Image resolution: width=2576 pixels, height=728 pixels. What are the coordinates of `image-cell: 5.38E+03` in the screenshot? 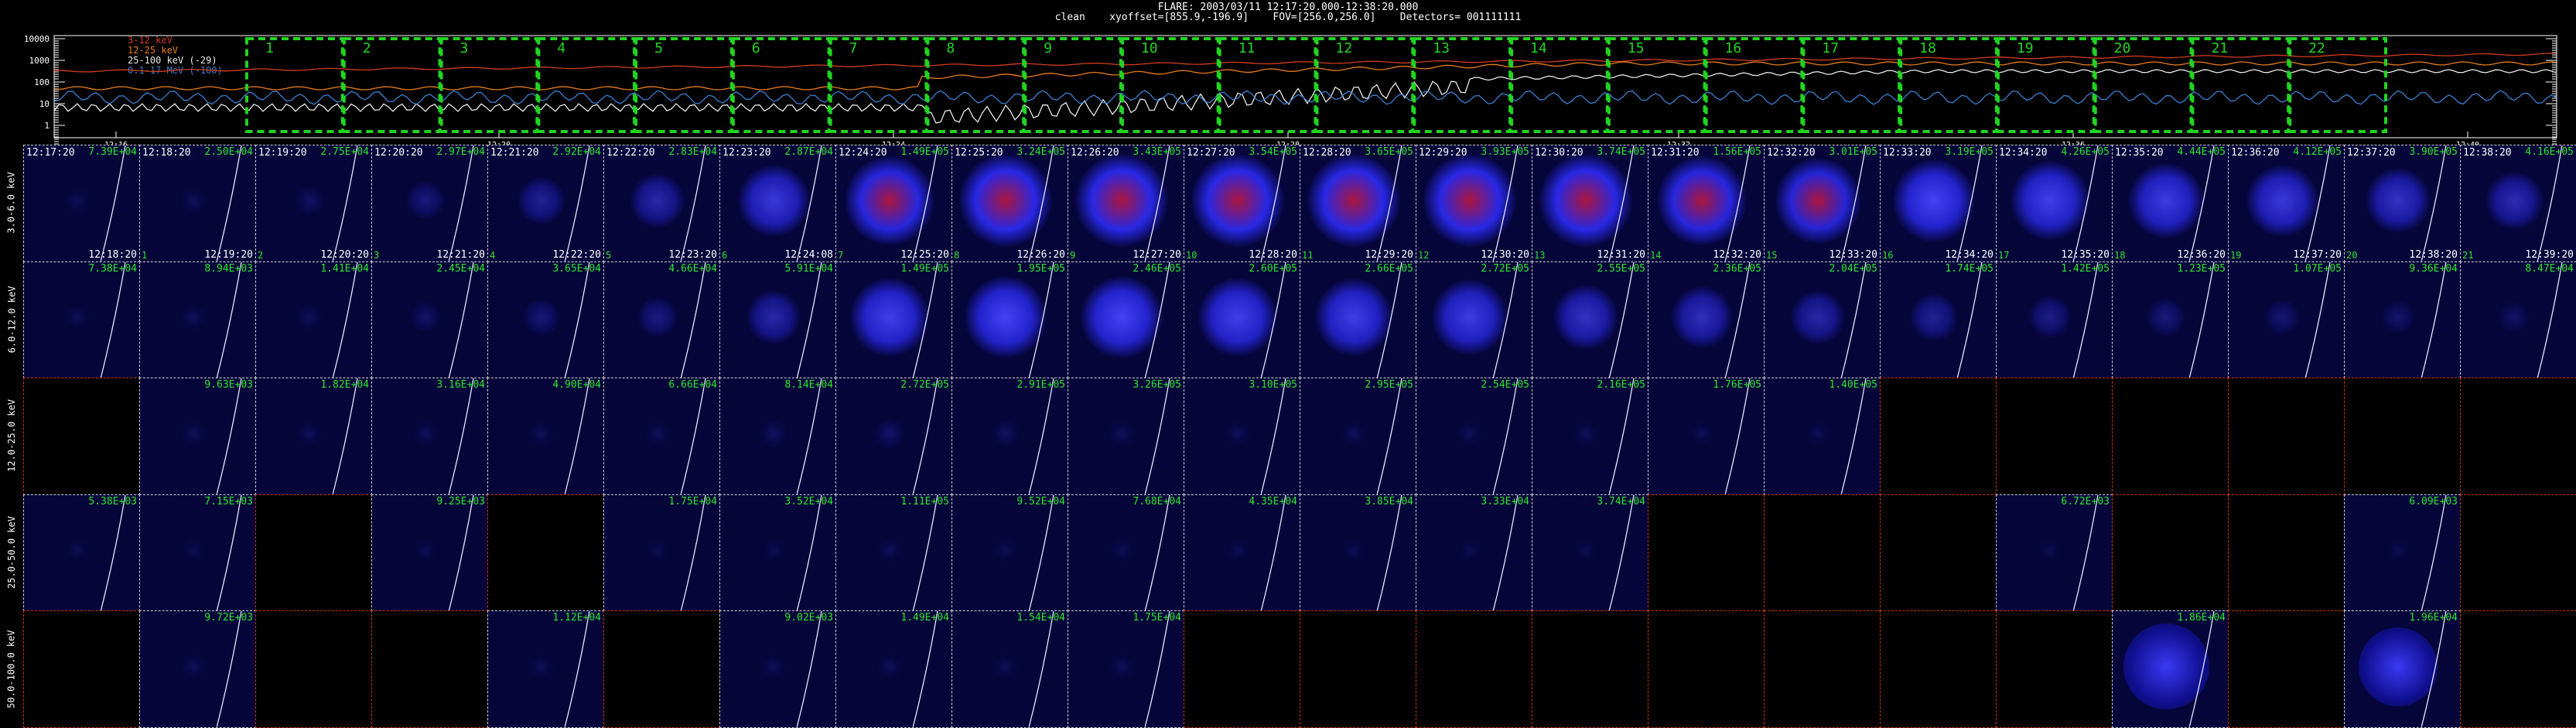 It's located at (81, 553).